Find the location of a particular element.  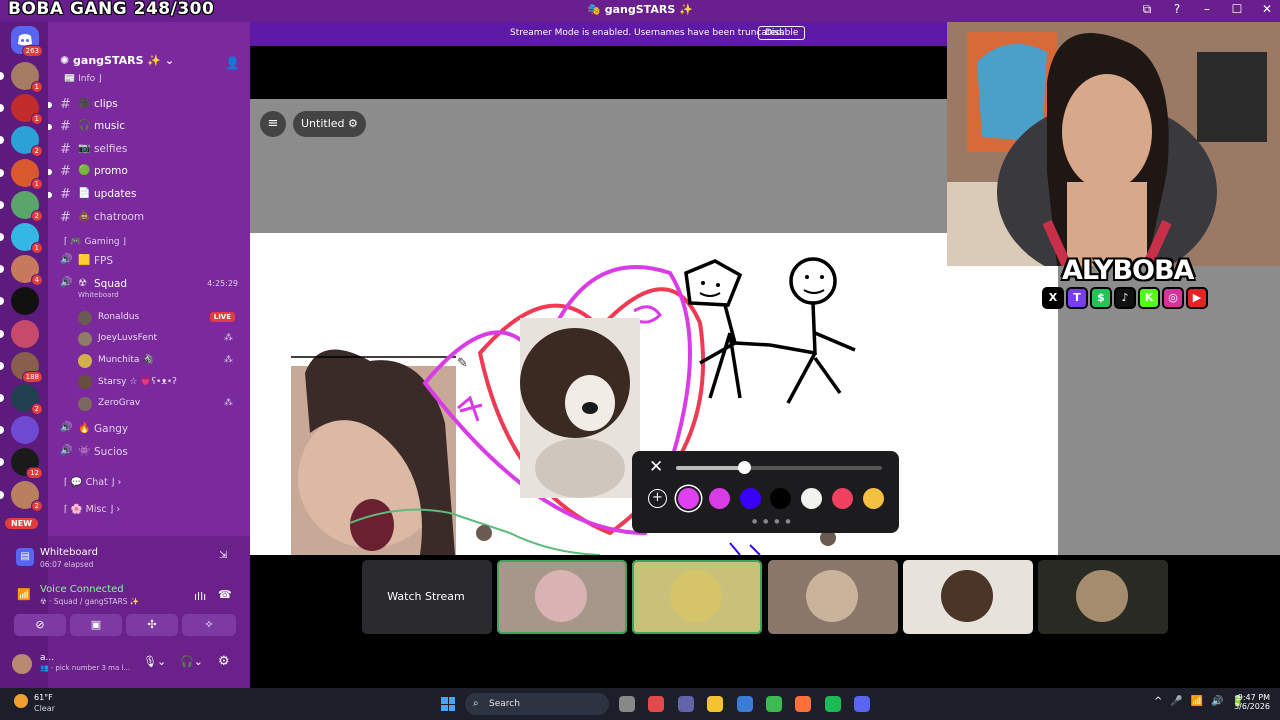

add-color-icon: + is located at coordinates (657, 498).